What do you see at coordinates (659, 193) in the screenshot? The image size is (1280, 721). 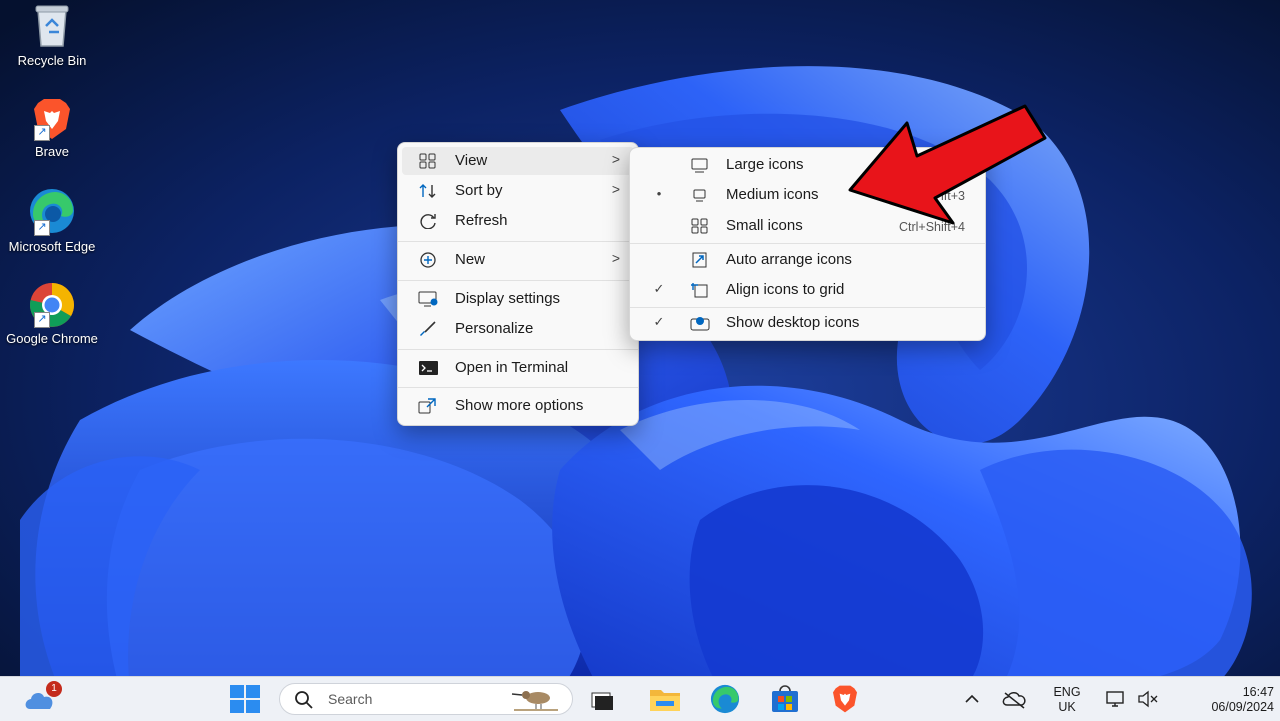 I see `selection-mark: •` at bounding box center [659, 193].